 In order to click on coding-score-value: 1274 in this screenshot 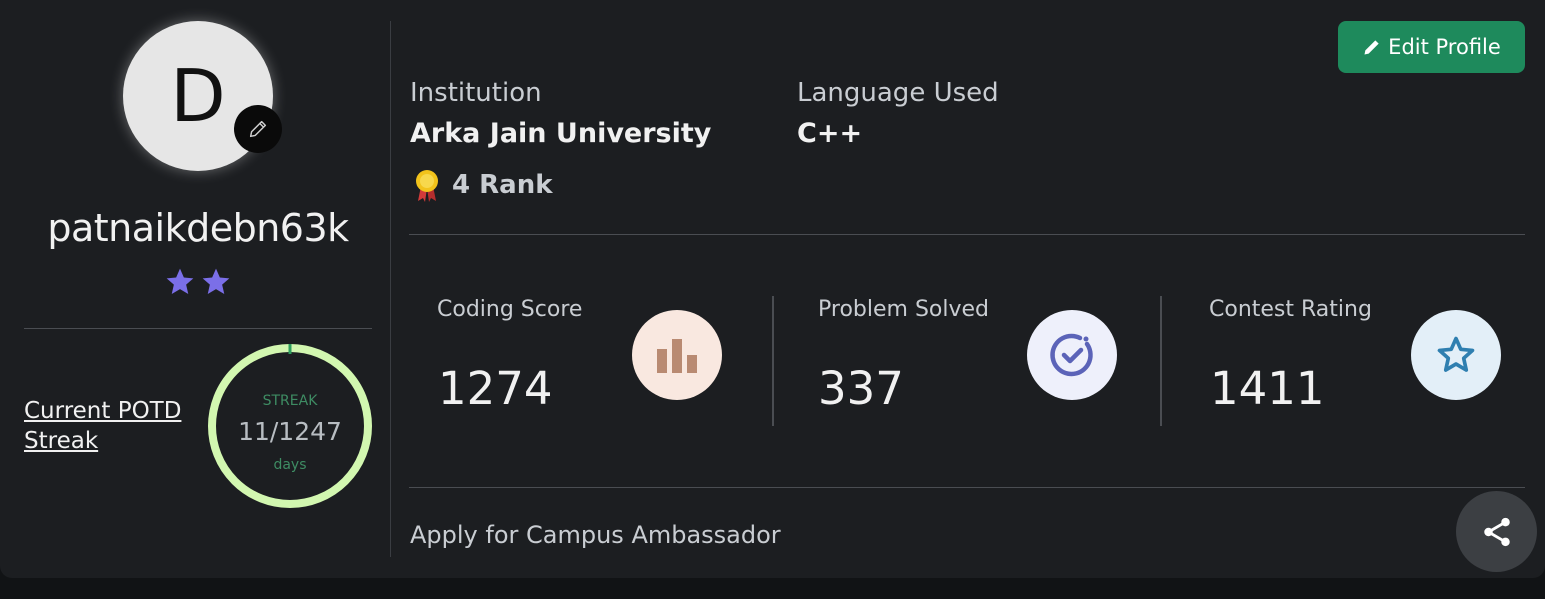, I will do `click(495, 388)`.